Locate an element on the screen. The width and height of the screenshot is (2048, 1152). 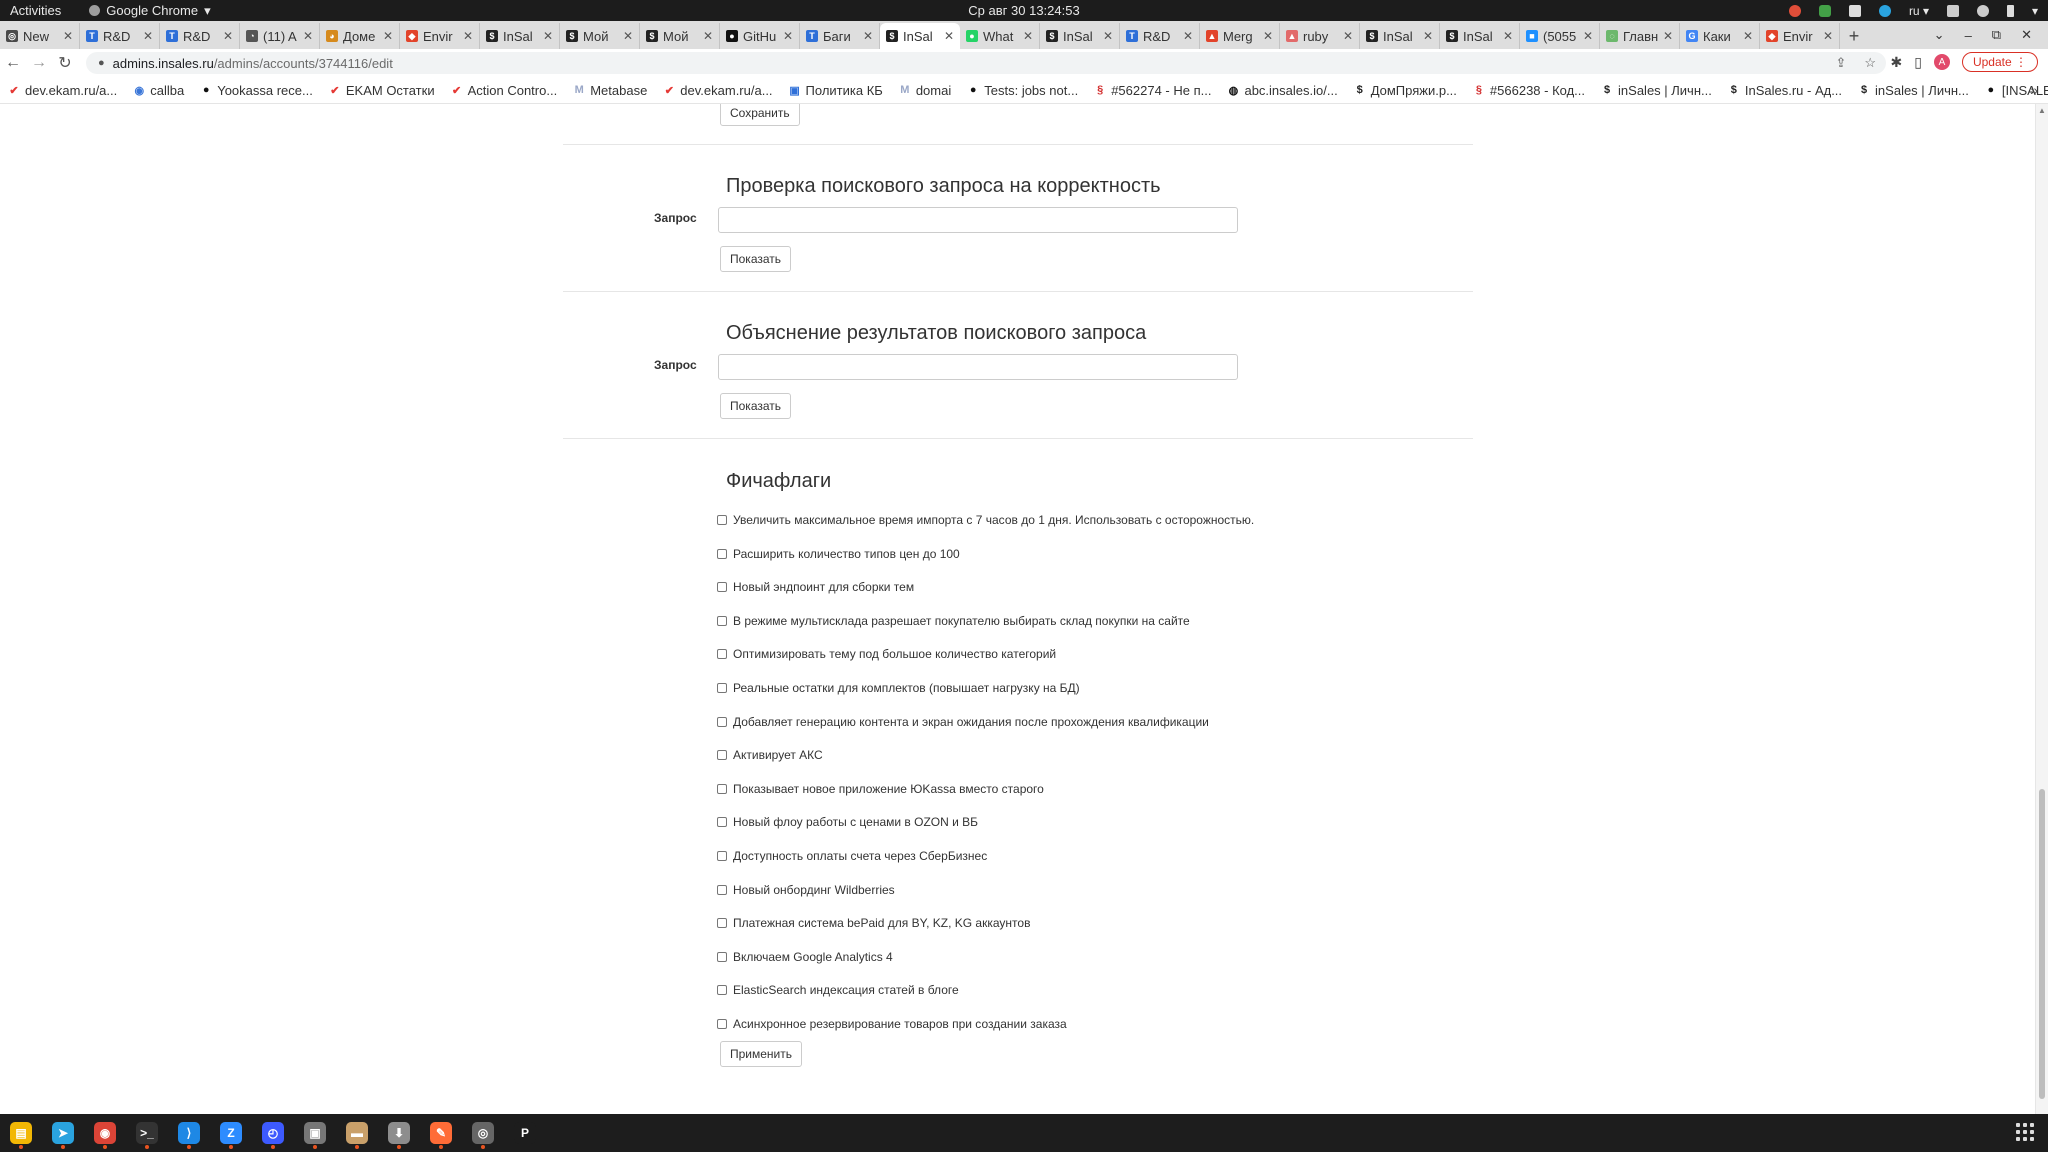
tab: ◎ New ✕ is located at coordinates (40, 36).